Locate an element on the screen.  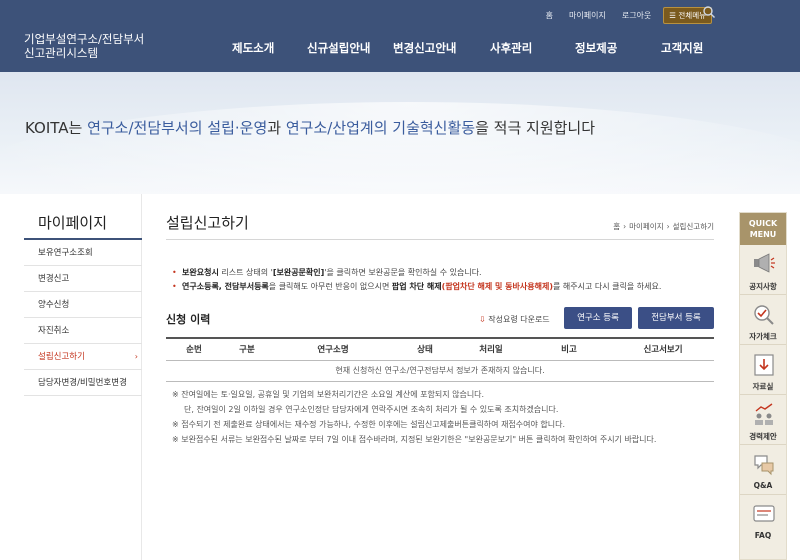
quick-item-label: 경력제안 is located at coordinates (763, 436).